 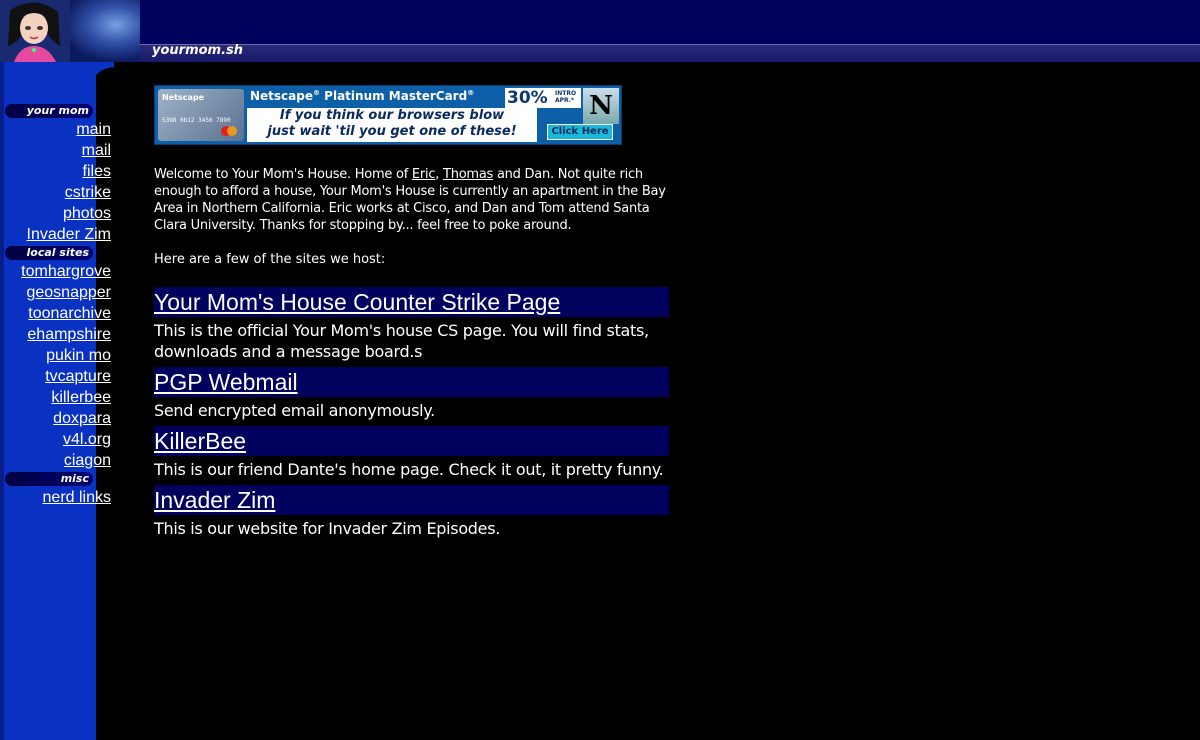 I want to click on site-title-bar: Your Mom's House Counter Strike Page, so click(x=411, y=302).